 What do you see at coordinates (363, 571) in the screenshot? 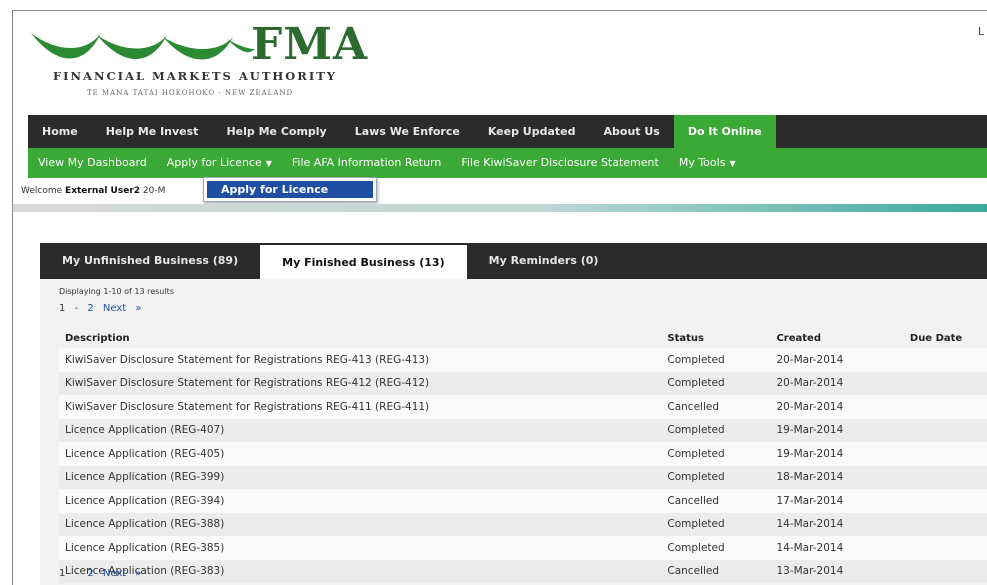
I see `row-description-link: Licence Application (REG-383)` at bounding box center [363, 571].